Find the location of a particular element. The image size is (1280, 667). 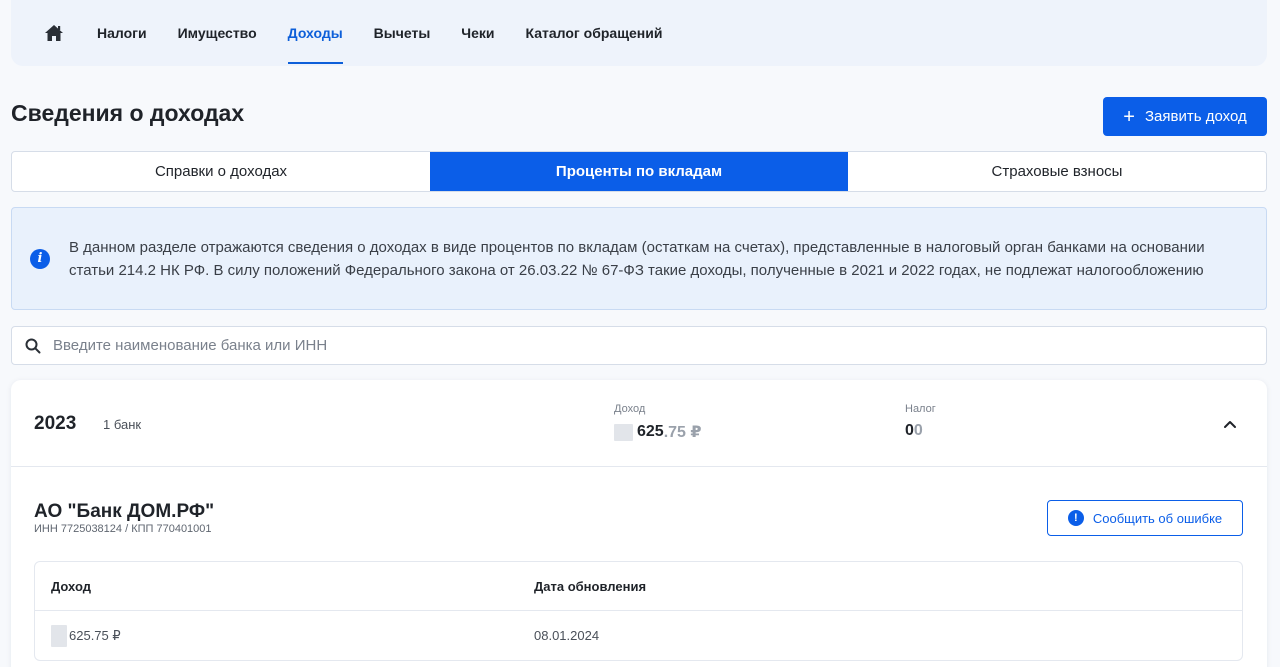

tax-total: 0 0 is located at coordinates (914, 431).